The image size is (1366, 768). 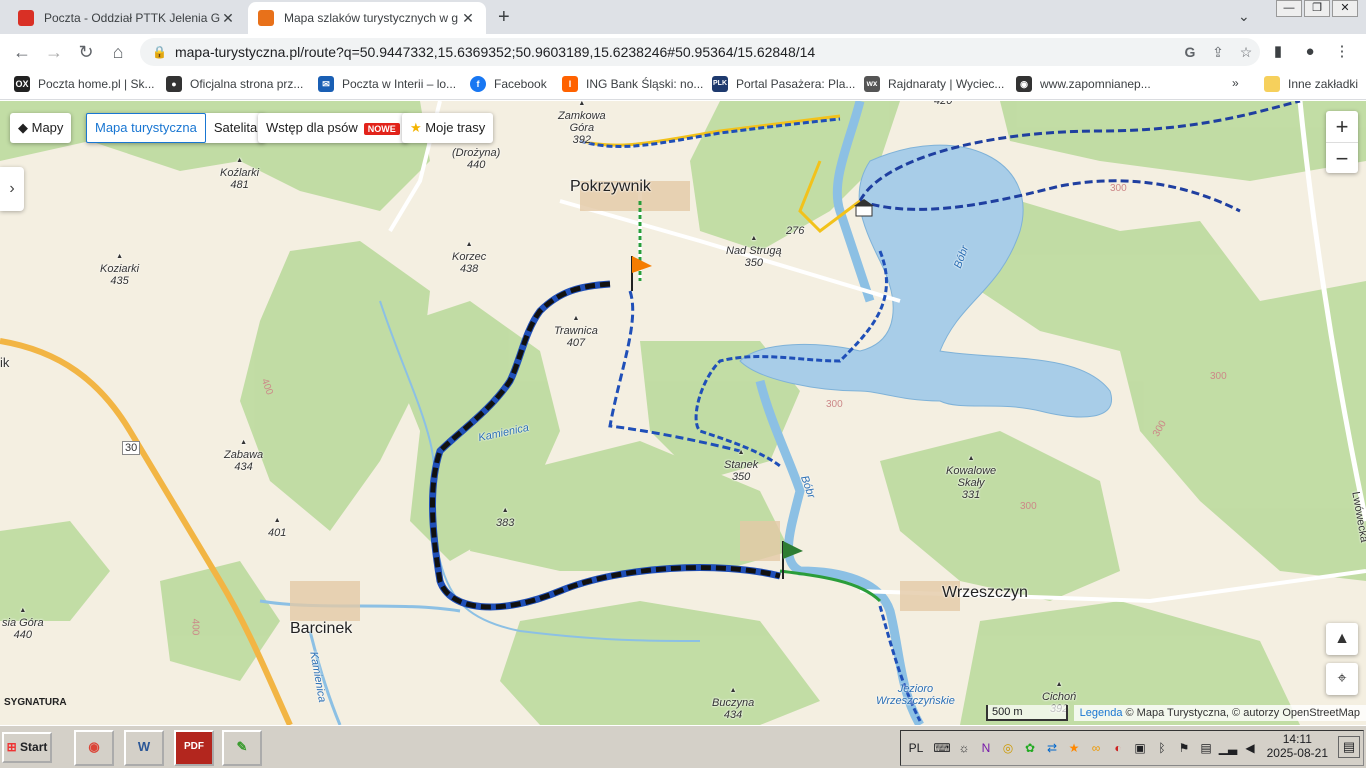 I want to click on bluetooth-icon: ᛒ, so click(x=1162, y=748).